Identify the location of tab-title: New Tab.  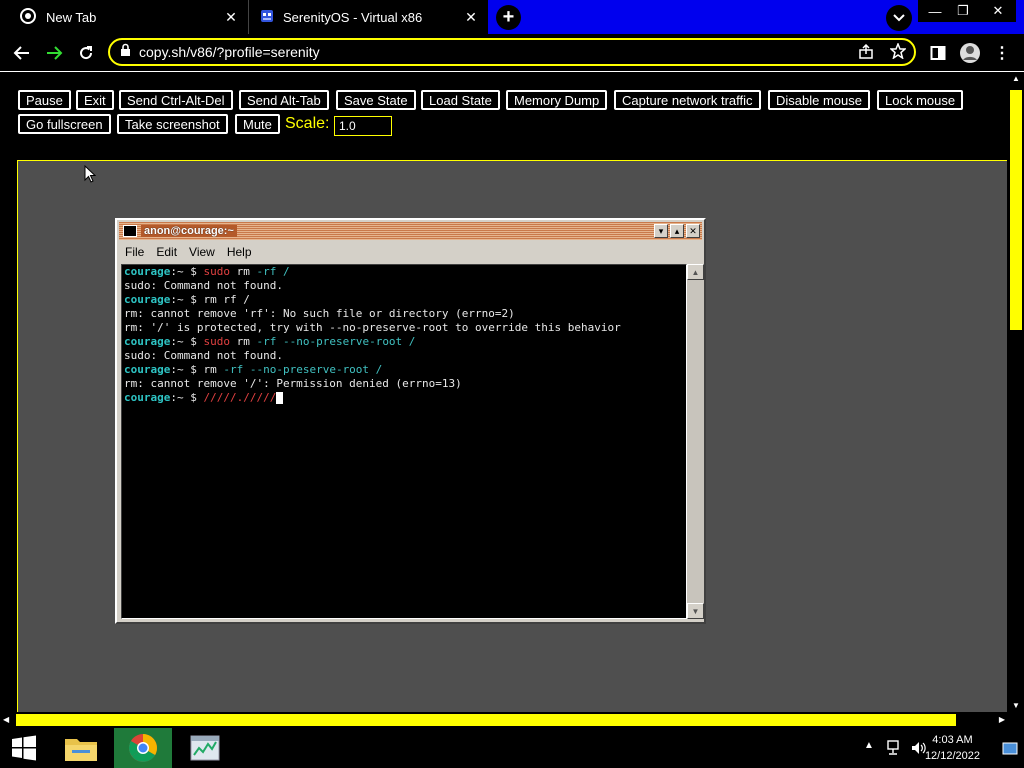
(71, 17).